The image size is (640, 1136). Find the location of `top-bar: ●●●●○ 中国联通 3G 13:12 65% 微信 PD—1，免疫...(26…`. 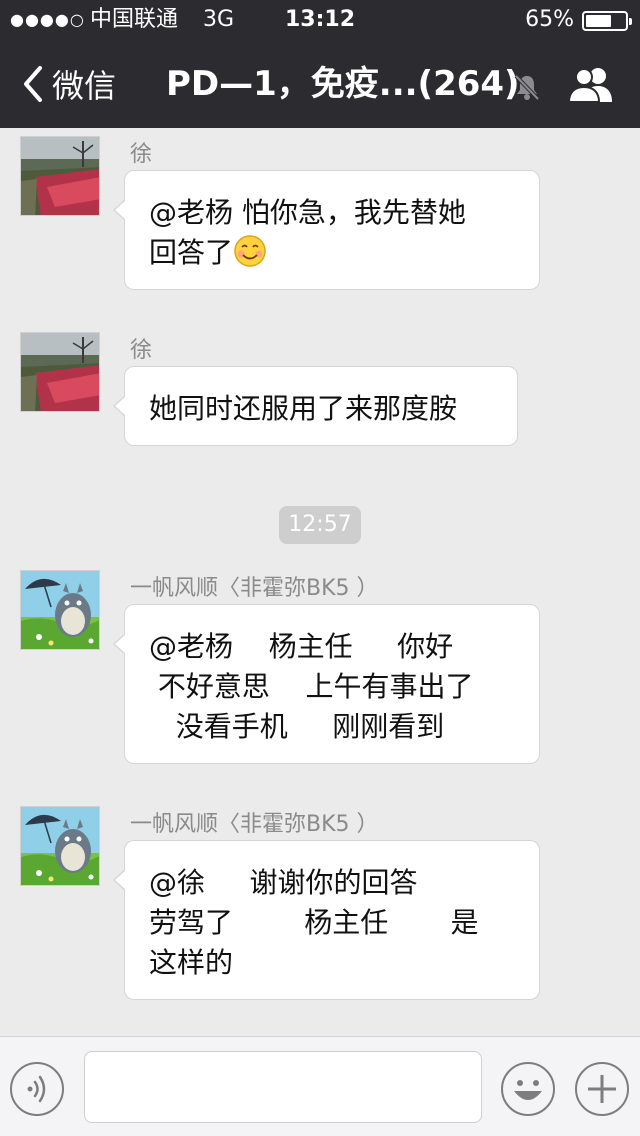

top-bar: ●●●●○ 中国联通 3G 13:12 65% 微信 PD—1，免疫...(26… is located at coordinates (320, 64).